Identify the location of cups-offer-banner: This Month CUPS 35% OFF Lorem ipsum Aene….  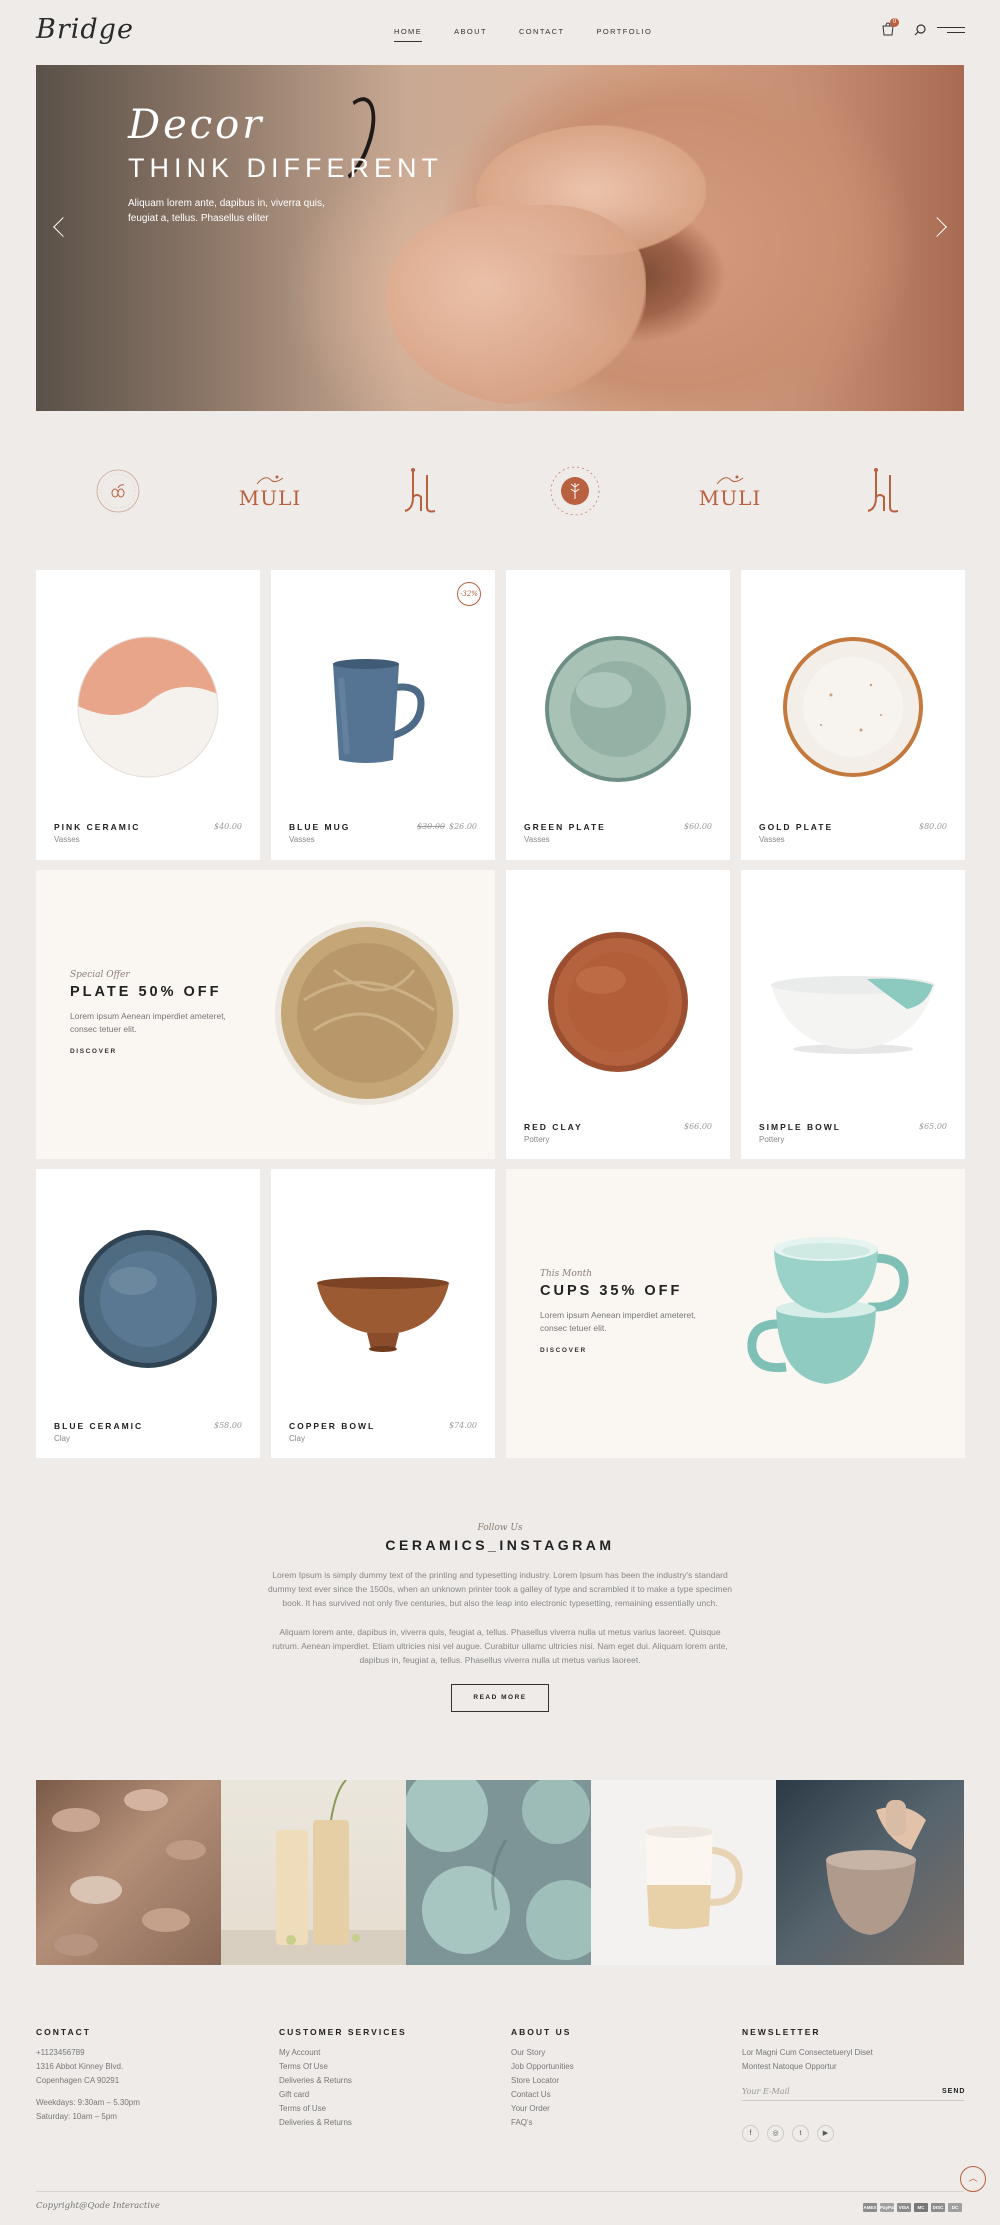
(735, 1313).